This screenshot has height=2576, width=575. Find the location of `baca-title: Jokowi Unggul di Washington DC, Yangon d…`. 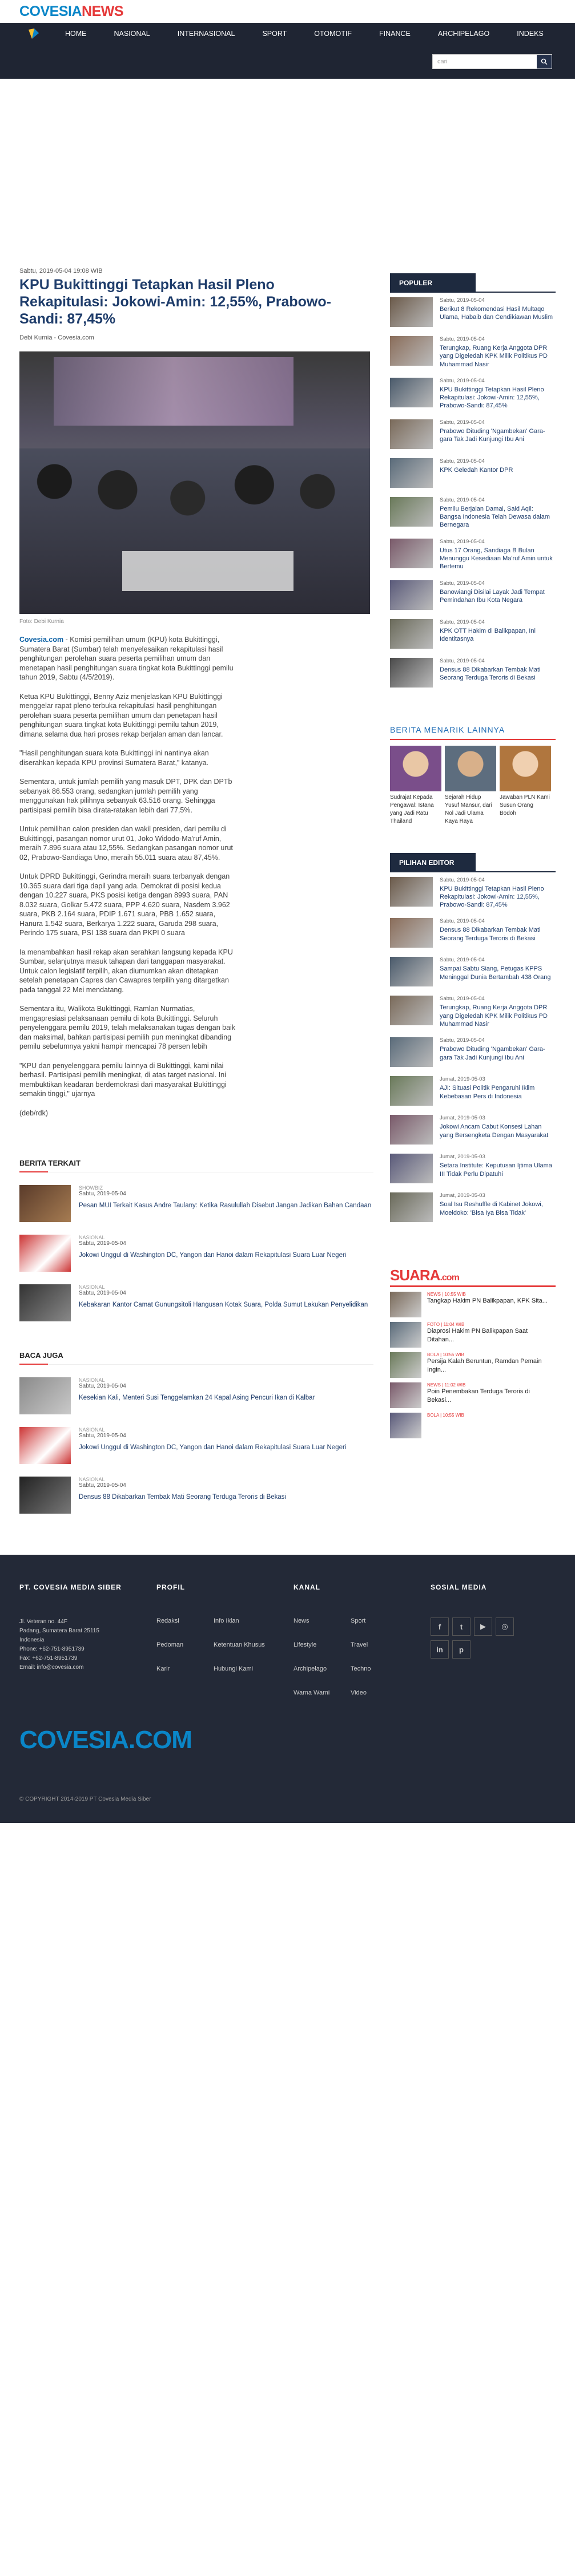

baca-title: Jokowi Unggul di Washington DC, Yangon d… is located at coordinates (213, 1447).